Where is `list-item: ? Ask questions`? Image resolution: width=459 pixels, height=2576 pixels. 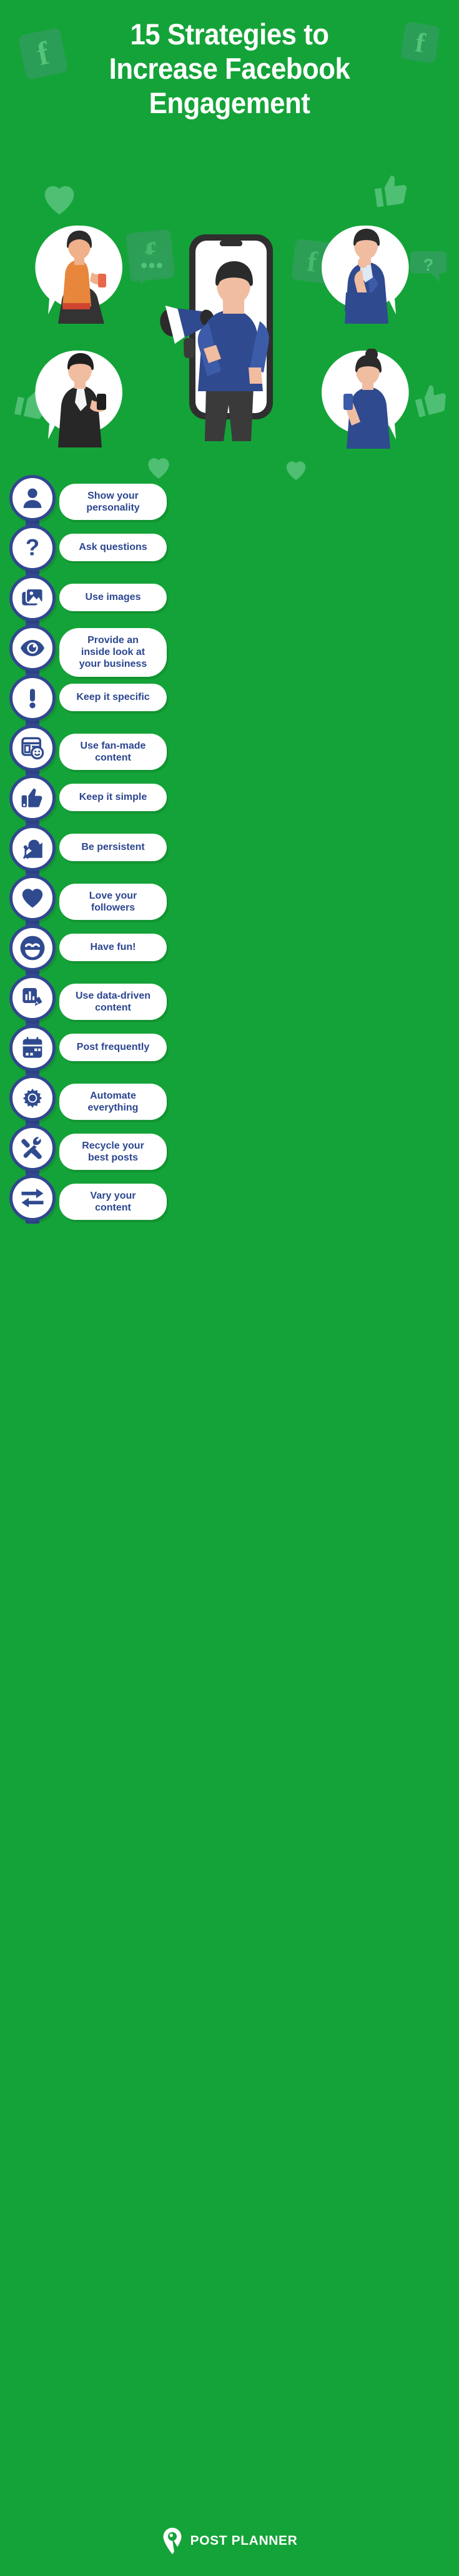 list-item: ? Ask questions is located at coordinates (230, 550).